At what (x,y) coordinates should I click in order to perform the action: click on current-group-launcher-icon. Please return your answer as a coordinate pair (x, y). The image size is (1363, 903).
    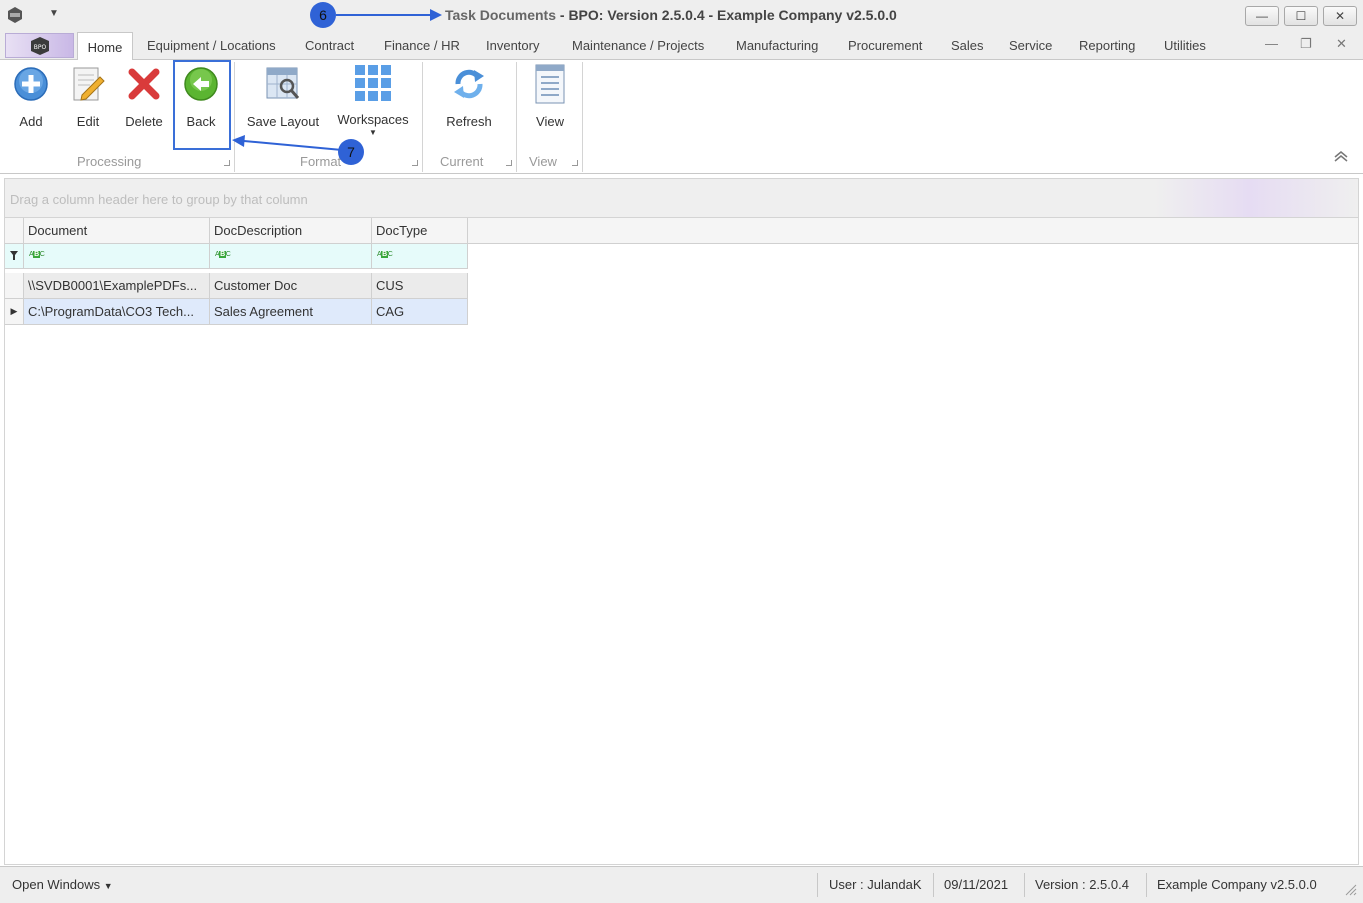
    Looking at the image, I should click on (509, 163).